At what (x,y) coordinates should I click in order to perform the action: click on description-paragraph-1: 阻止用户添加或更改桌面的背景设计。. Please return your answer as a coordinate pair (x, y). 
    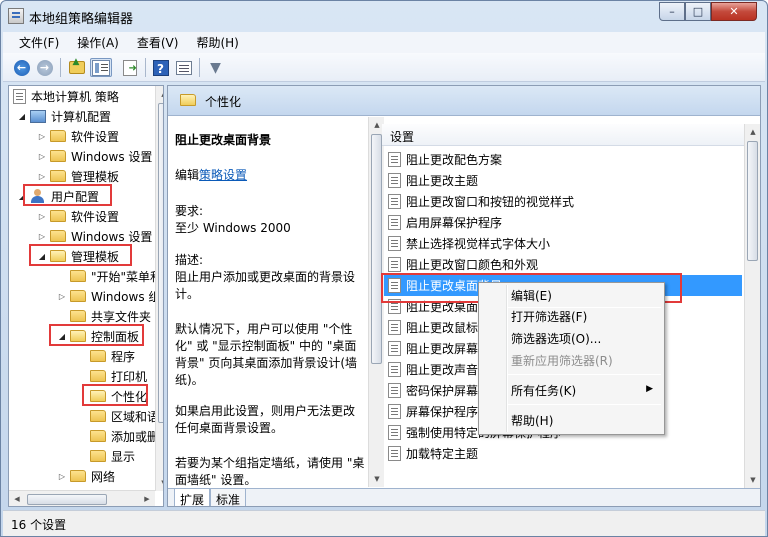
    Looking at the image, I should click on (265, 285).